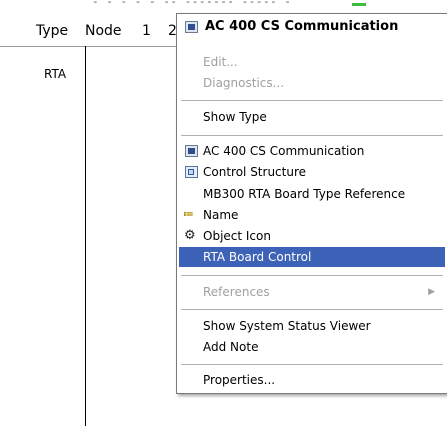 The image size is (447, 426). Describe the element at coordinates (188, 214) in the screenshot. I see `name-tag-icon: ≔` at that location.